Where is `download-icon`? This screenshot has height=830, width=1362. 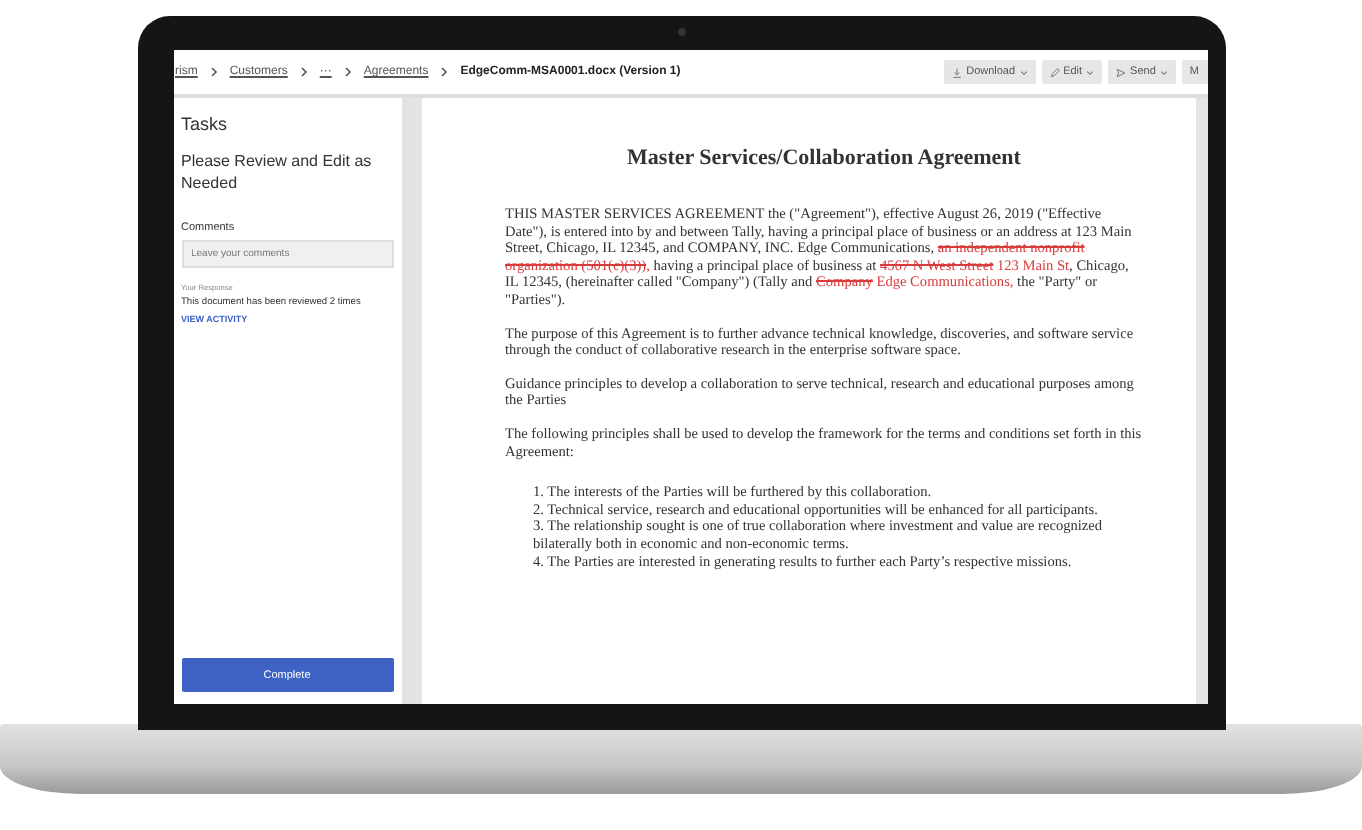
download-icon is located at coordinates (957, 72).